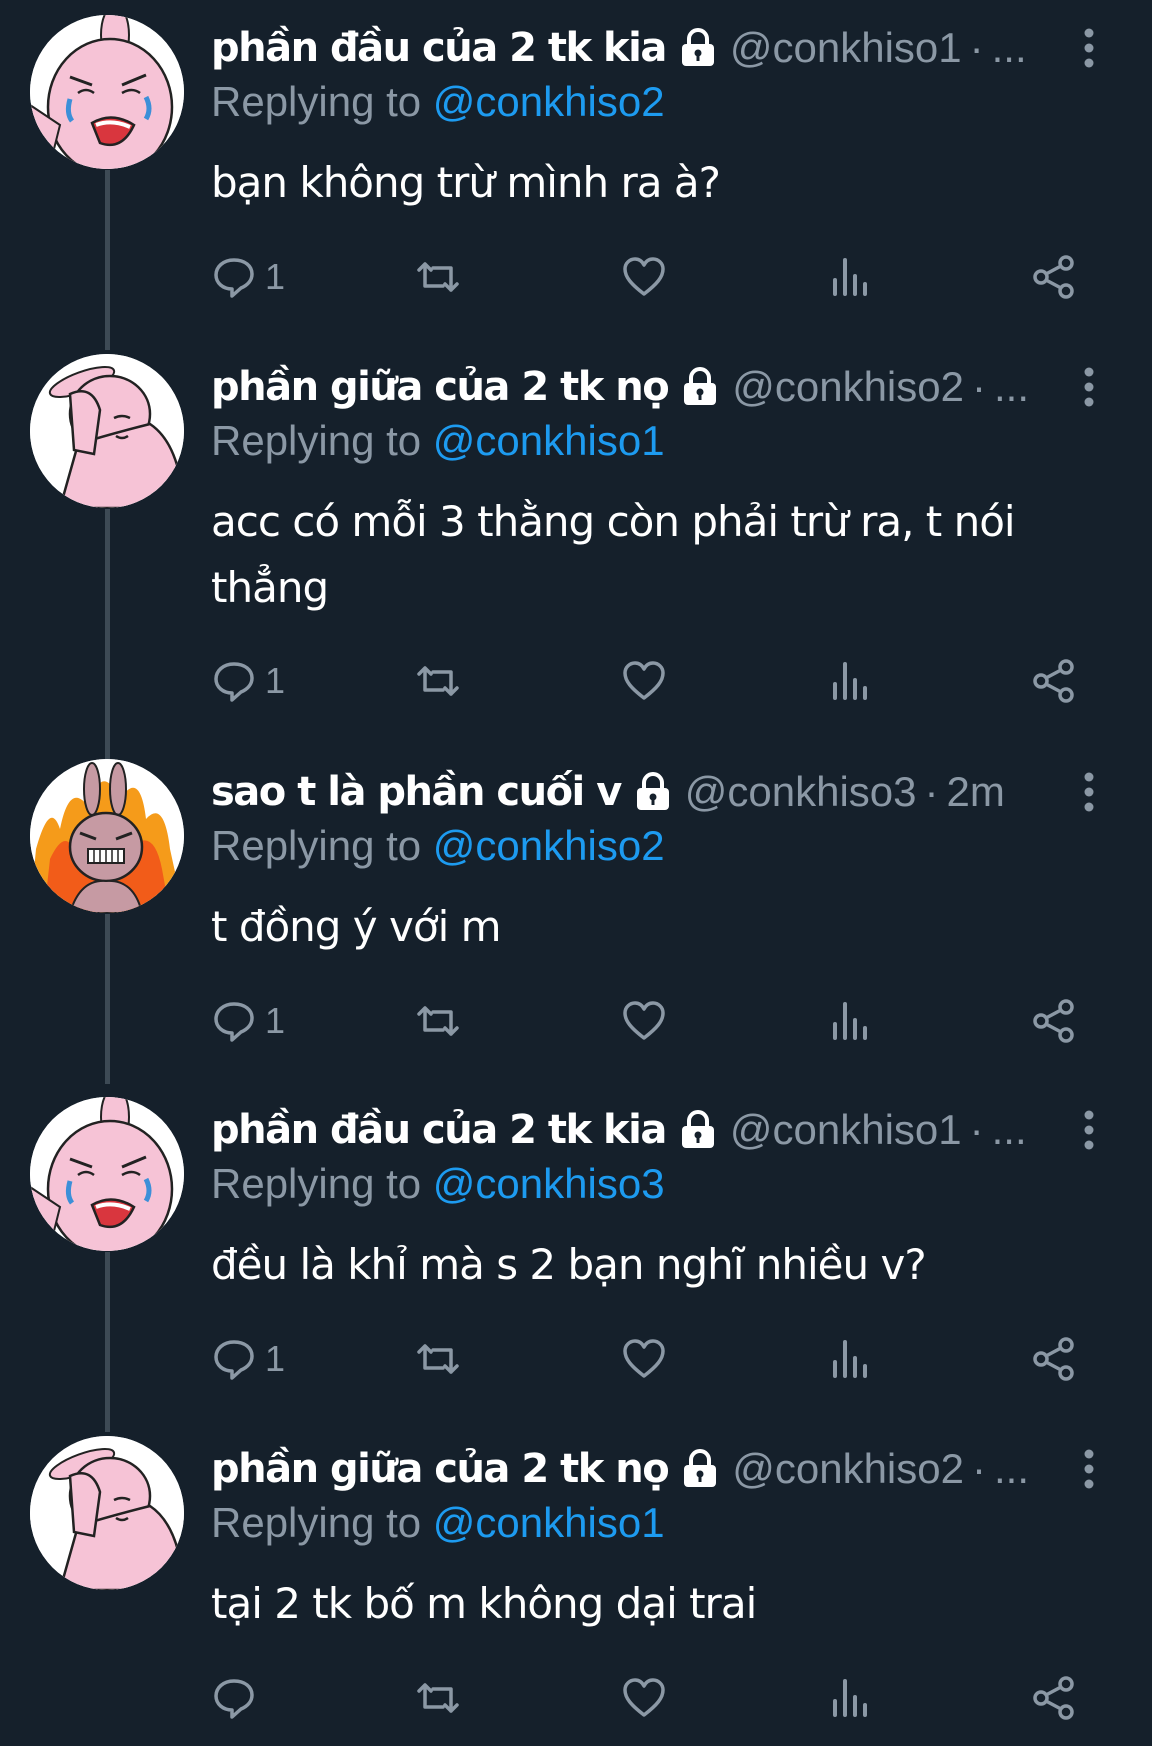 This screenshot has width=1152, height=1746. I want to click on tweet-actions, so click(651, 1698).